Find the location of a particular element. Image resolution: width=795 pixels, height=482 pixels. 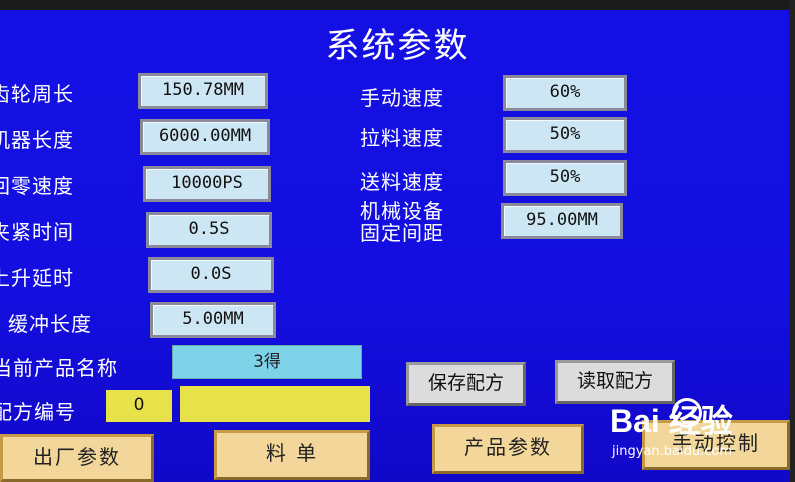

screen-bezel-top is located at coordinates (397, 5).